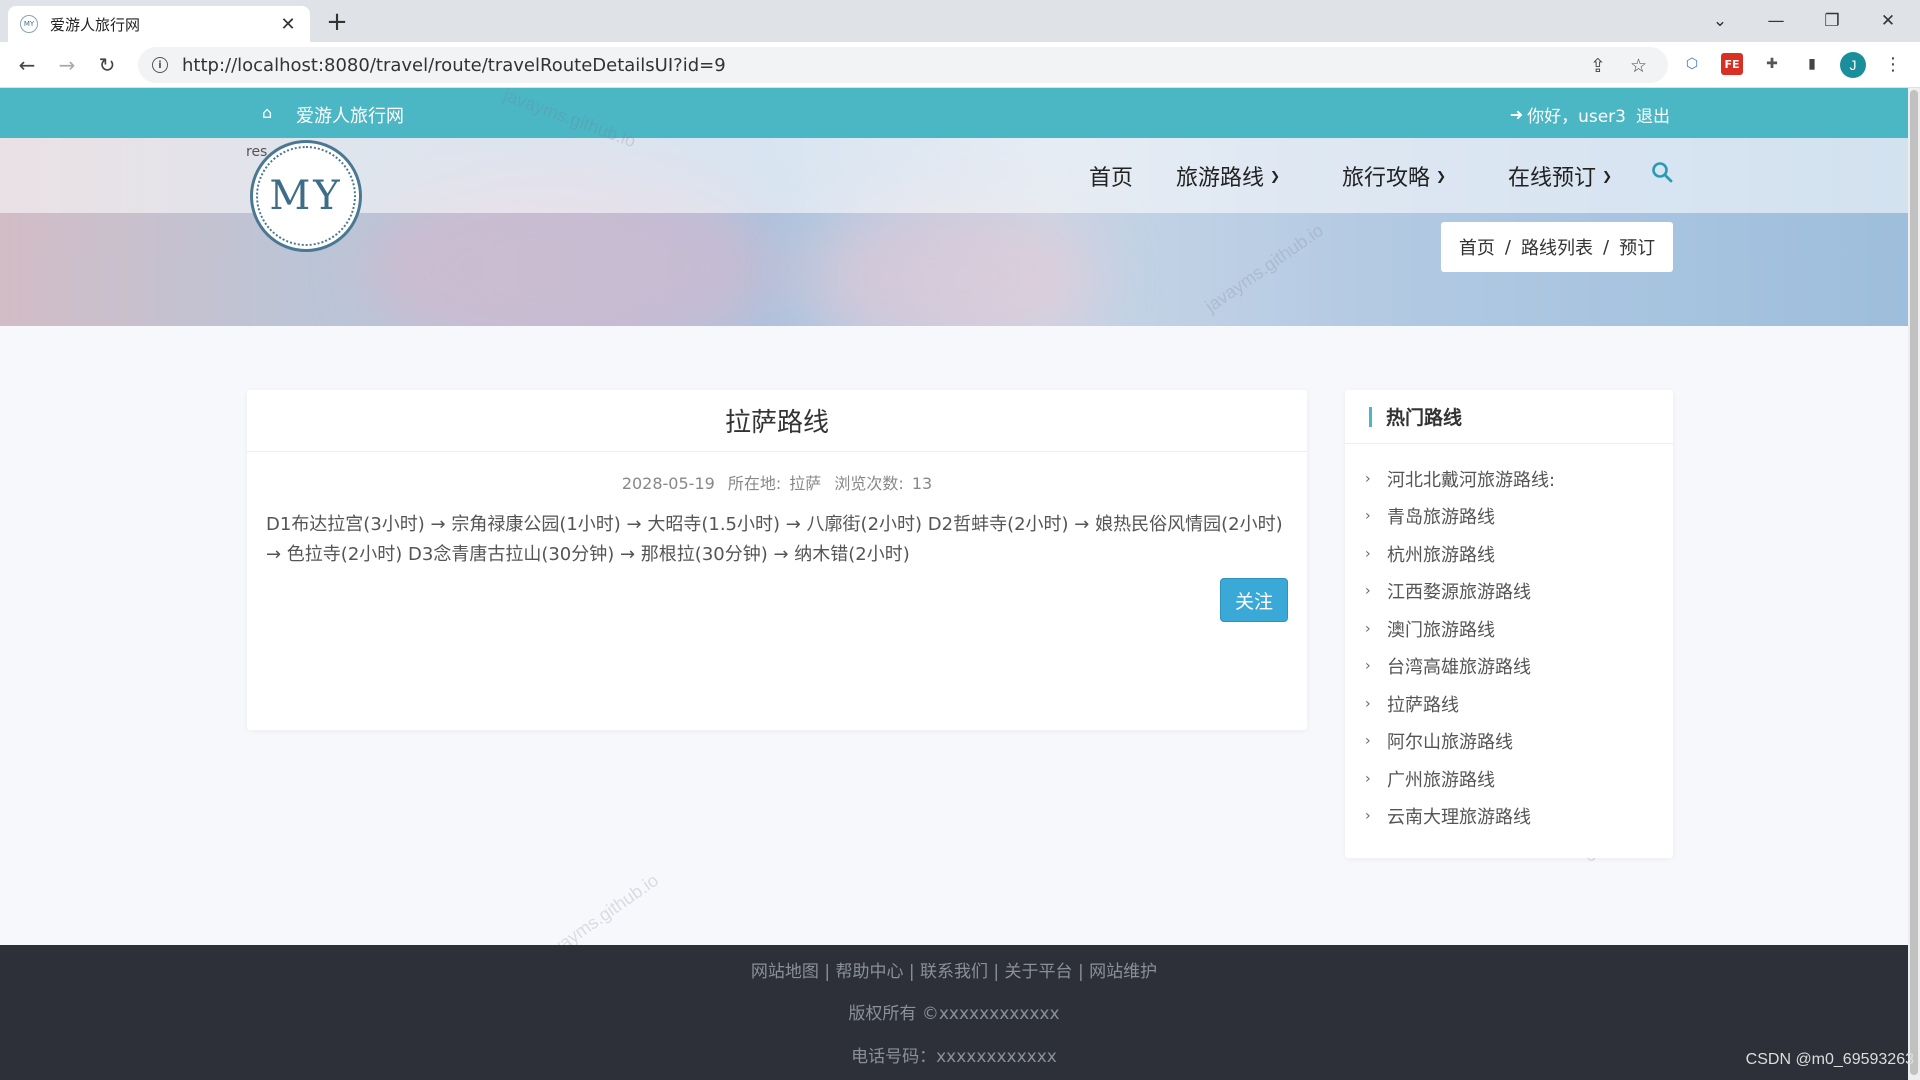 The image size is (1920, 1080). What do you see at coordinates (1653, 114) in the screenshot?
I see `logout-link: 退出` at bounding box center [1653, 114].